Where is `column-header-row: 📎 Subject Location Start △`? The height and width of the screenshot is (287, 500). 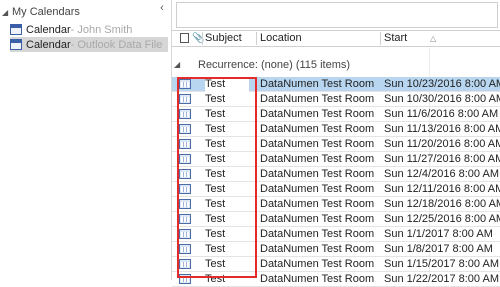
column-header-row: 📎 Subject Location Start △ is located at coordinates (336, 38).